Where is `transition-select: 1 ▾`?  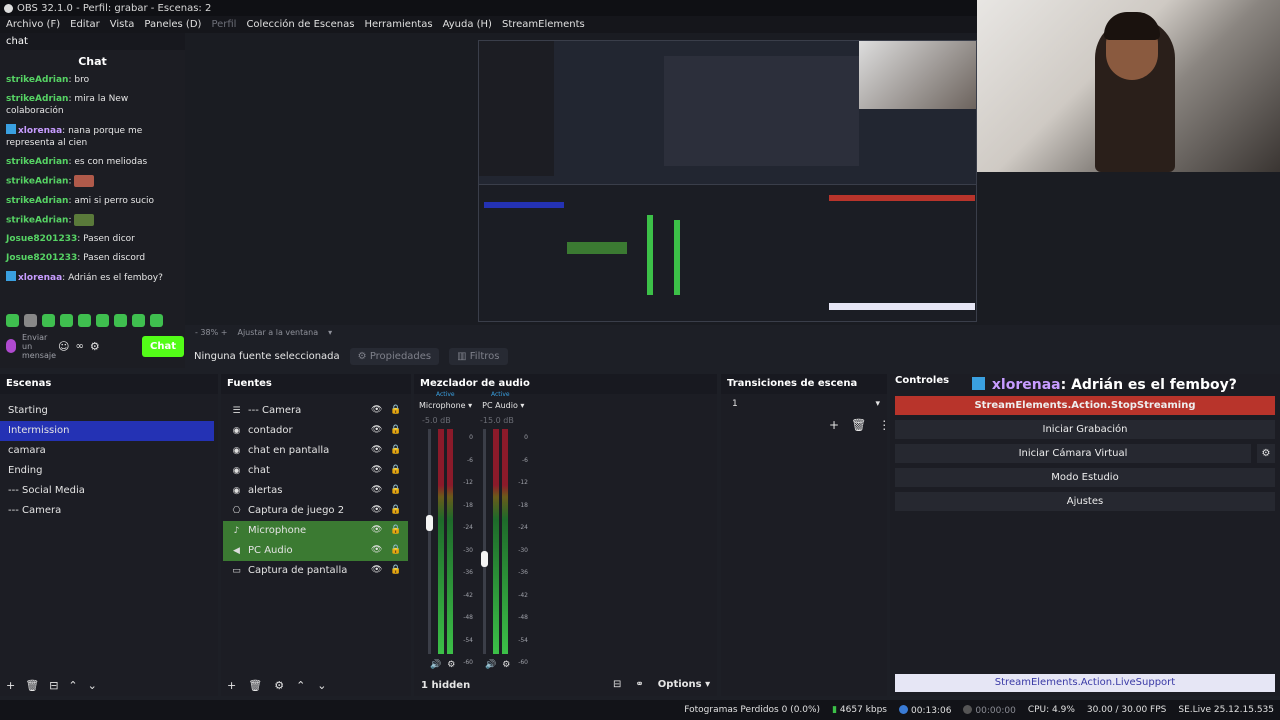
transition-select: 1 ▾ is located at coordinates (806, 404).